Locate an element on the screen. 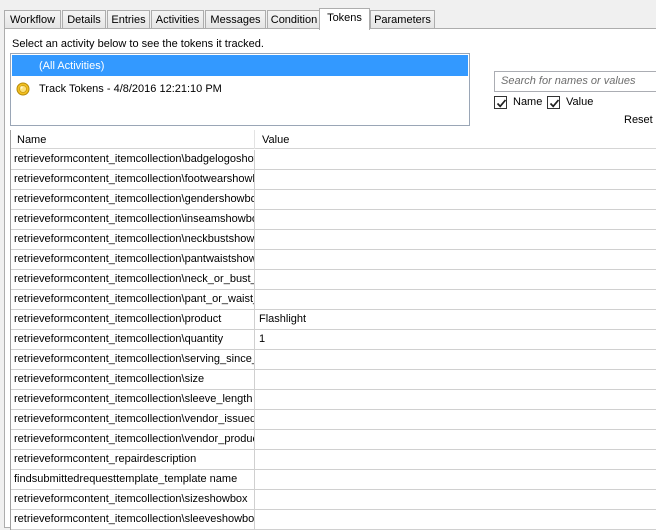  activity-item-label: Track Tokens - 4/8/2016 12:21:10 PM is located at coordinates (130, 89).